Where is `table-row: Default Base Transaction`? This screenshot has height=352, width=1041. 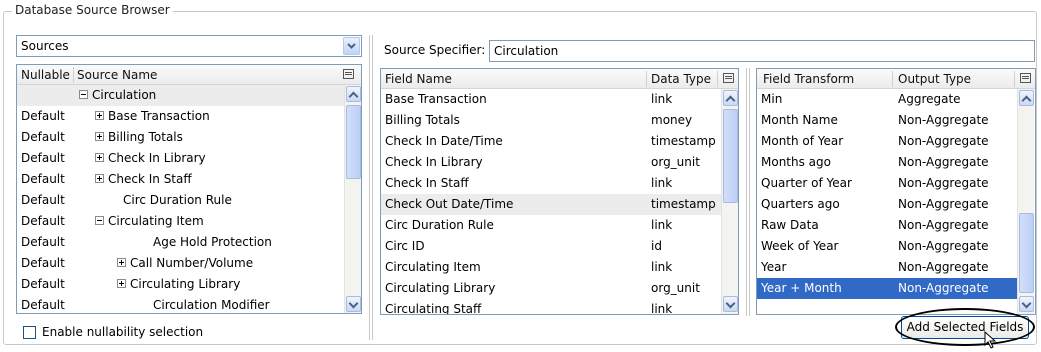
table-row: Default Base Transaction is located at coordinates (180, 116).